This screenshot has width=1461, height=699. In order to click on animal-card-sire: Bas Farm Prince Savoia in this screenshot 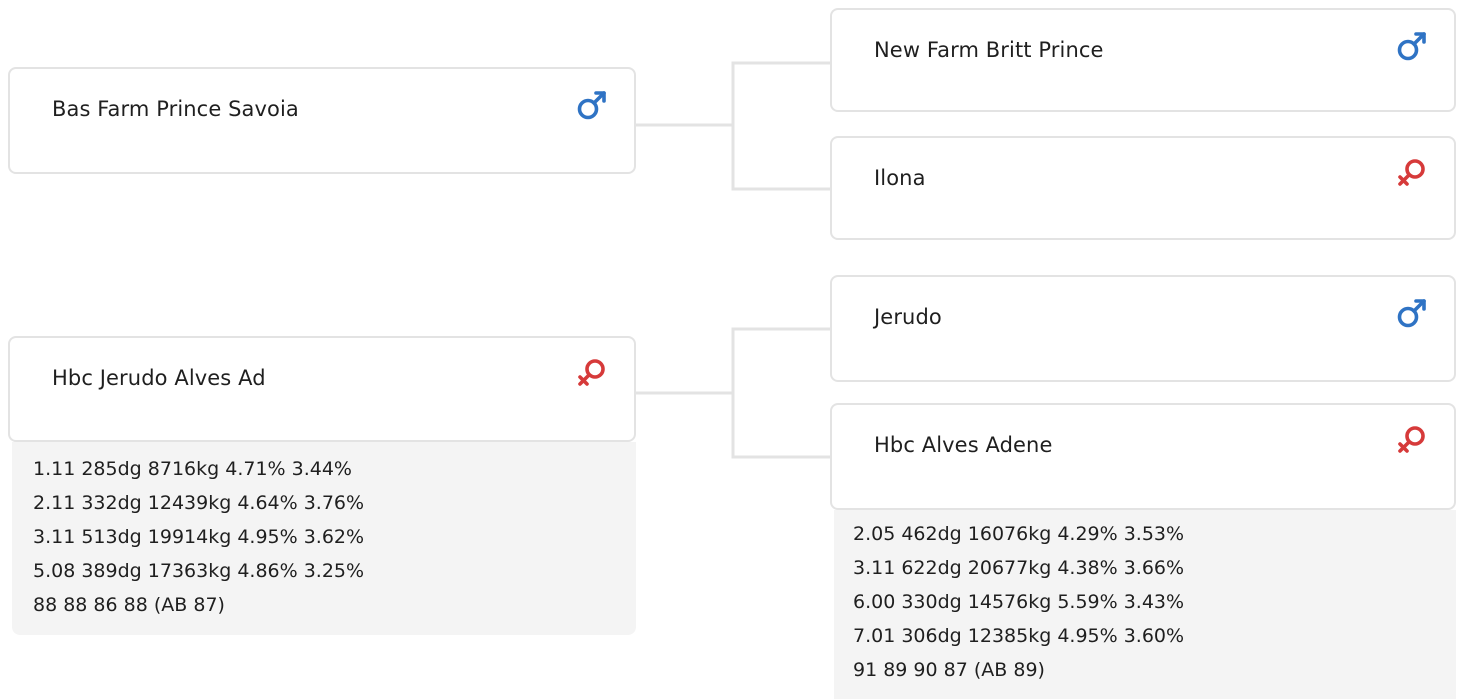, I will do `click(322, 120)`.